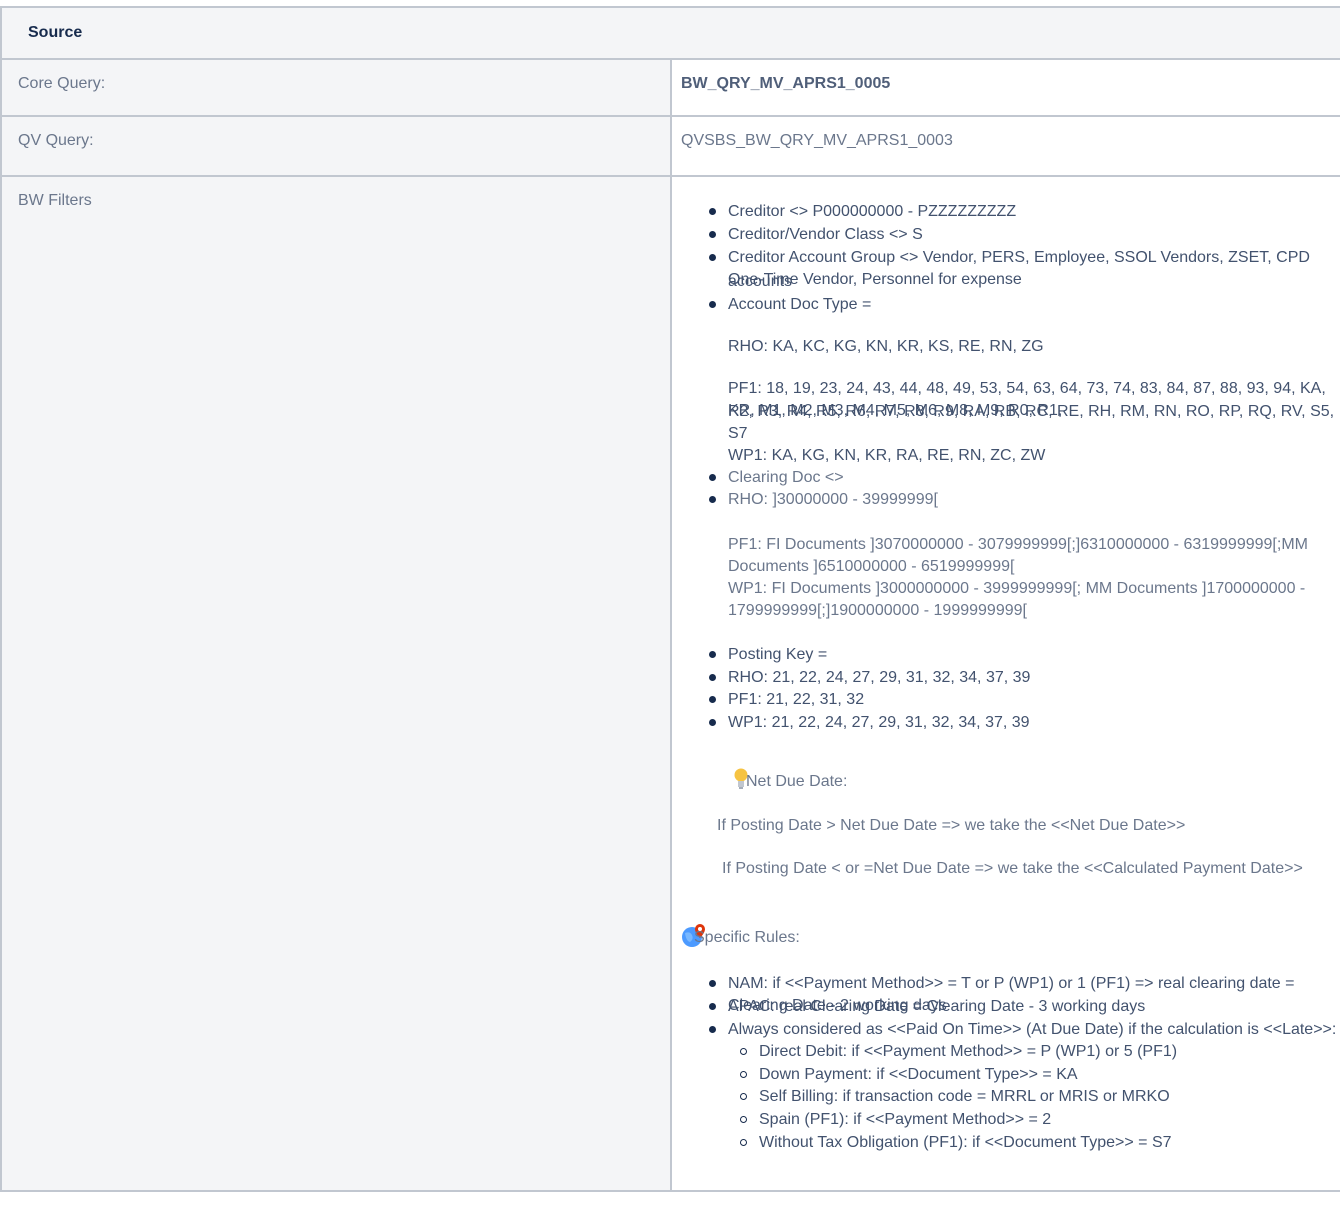  What do you see at coordinates (336, 87) in the screenshot?
I see `row-label-cell: Core Query:` at bounding box center [336, 87].